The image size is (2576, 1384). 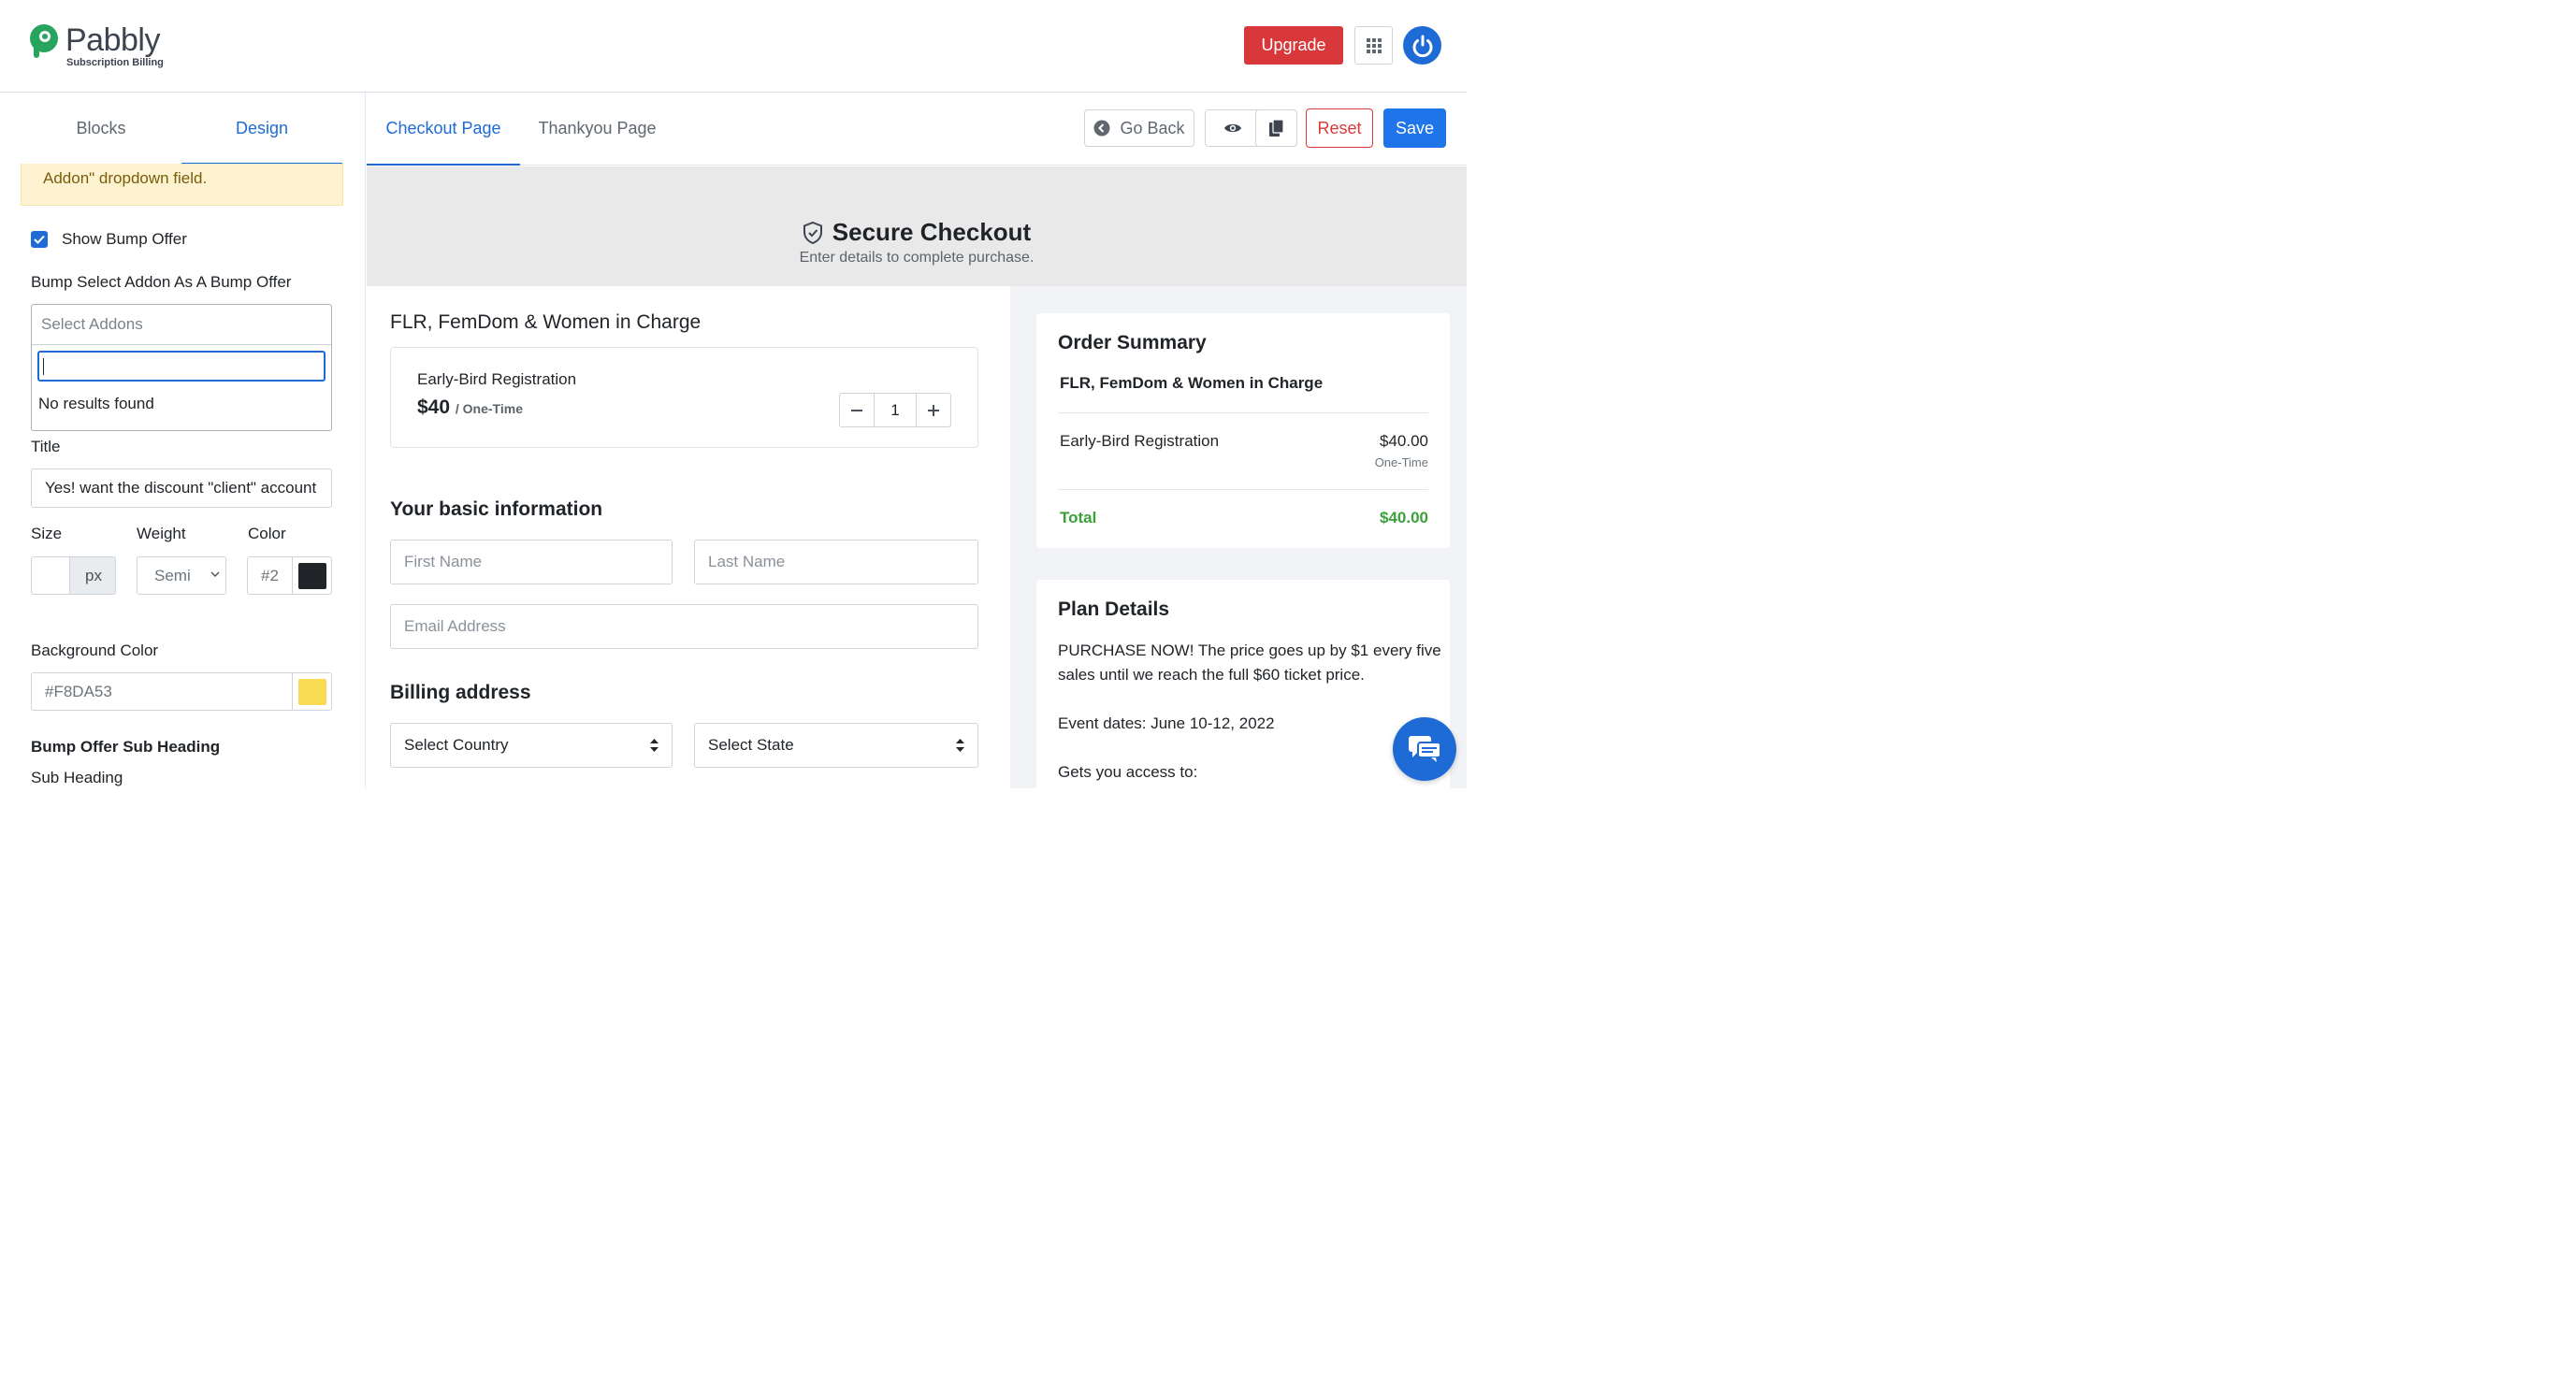 What do you see at coordinates (1401, 462) in the screenshot?
I see `order-item-period: One-Time` at bounding box center [1401, 462].